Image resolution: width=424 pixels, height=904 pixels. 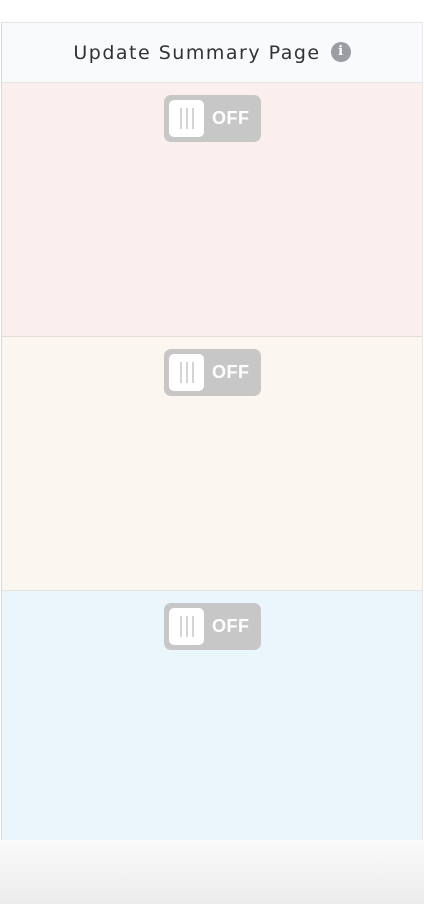 I want to click on column-title: Update Summary Page, so click(x=197, y=52).